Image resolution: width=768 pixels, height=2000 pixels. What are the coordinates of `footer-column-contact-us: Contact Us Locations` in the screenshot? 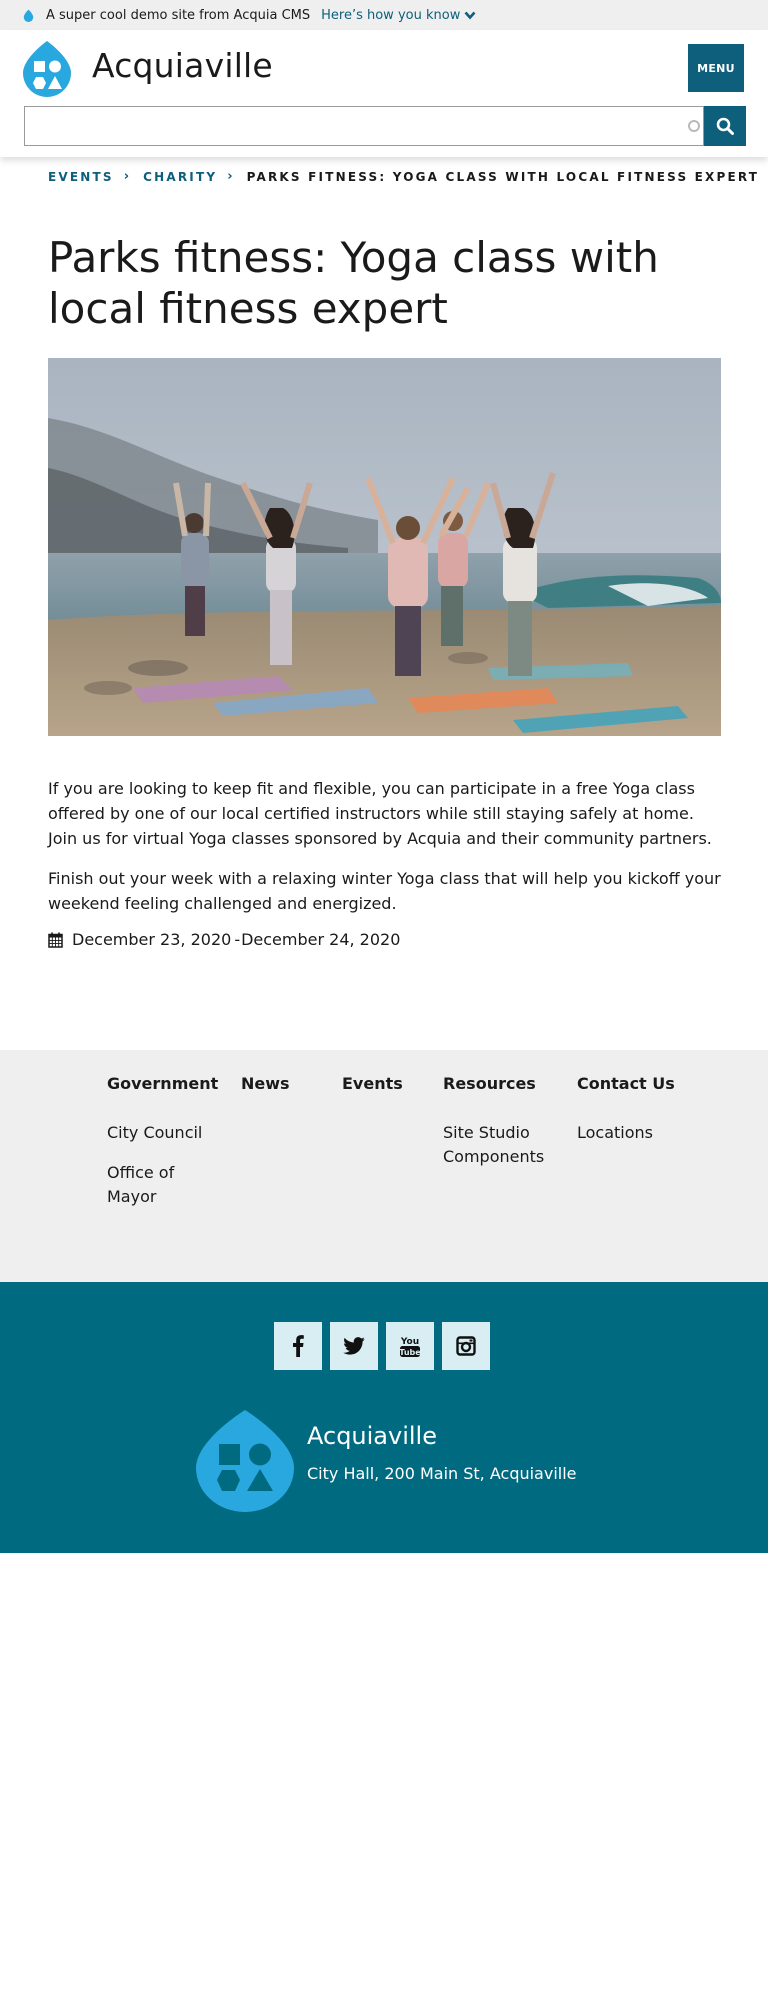 It's located at (647, 1117).